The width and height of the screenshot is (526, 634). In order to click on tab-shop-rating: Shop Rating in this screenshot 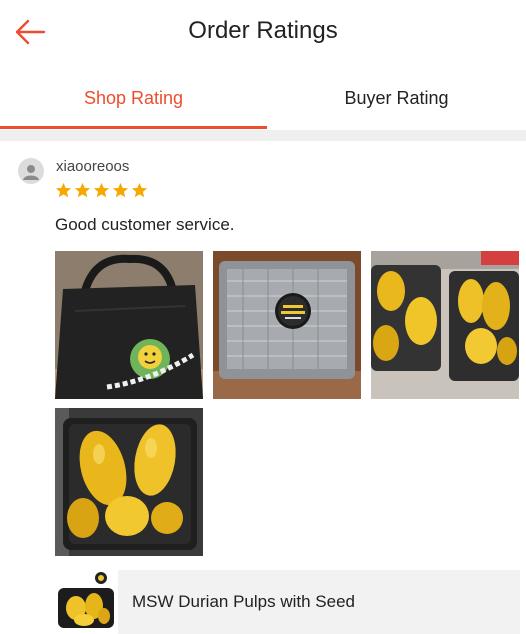, I will do `click(133, 98)`.